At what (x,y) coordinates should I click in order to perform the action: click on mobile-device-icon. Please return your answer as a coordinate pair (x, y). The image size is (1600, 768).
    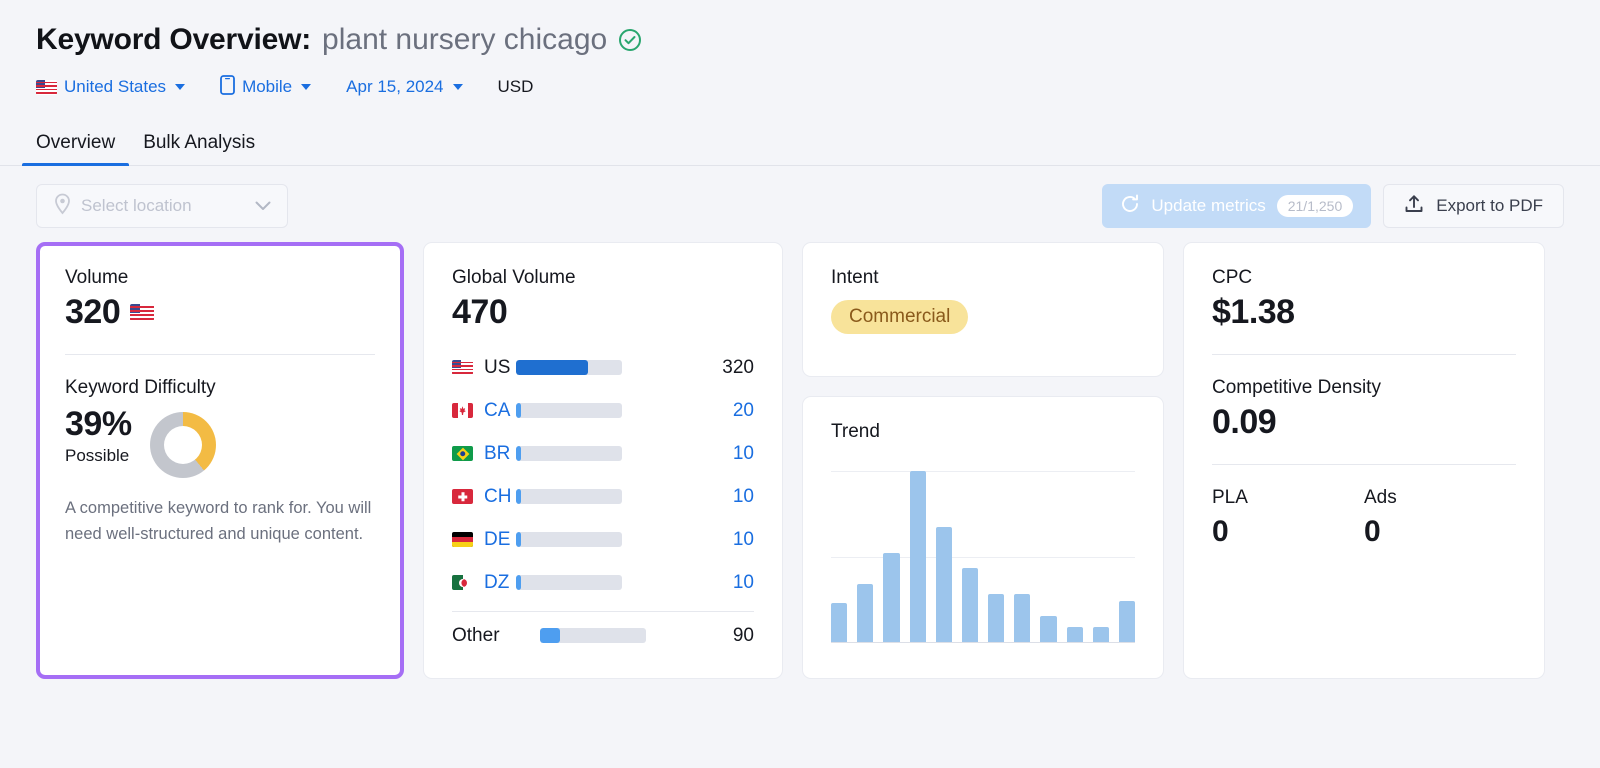
    Looking at the image, I should click on (227, 87).